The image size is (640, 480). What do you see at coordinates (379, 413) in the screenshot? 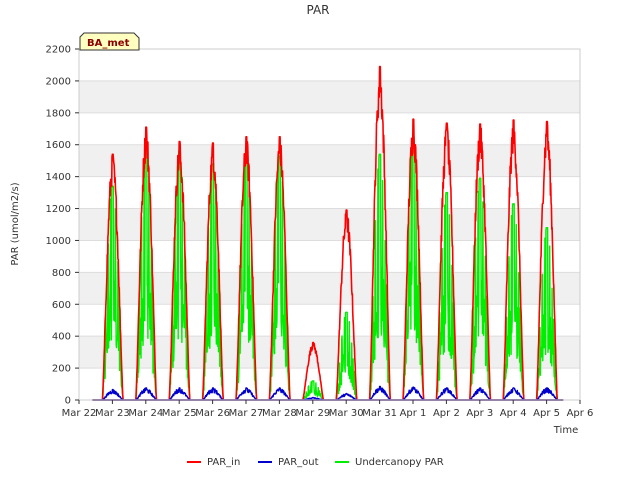
I see `x-tick-label: Mar 31` at bounding box center [379, 413].